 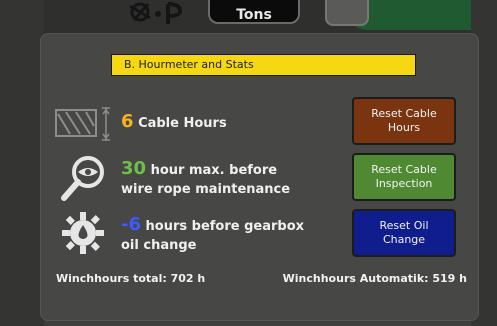 I want to click on top-knob, so click(x=347, y=13).